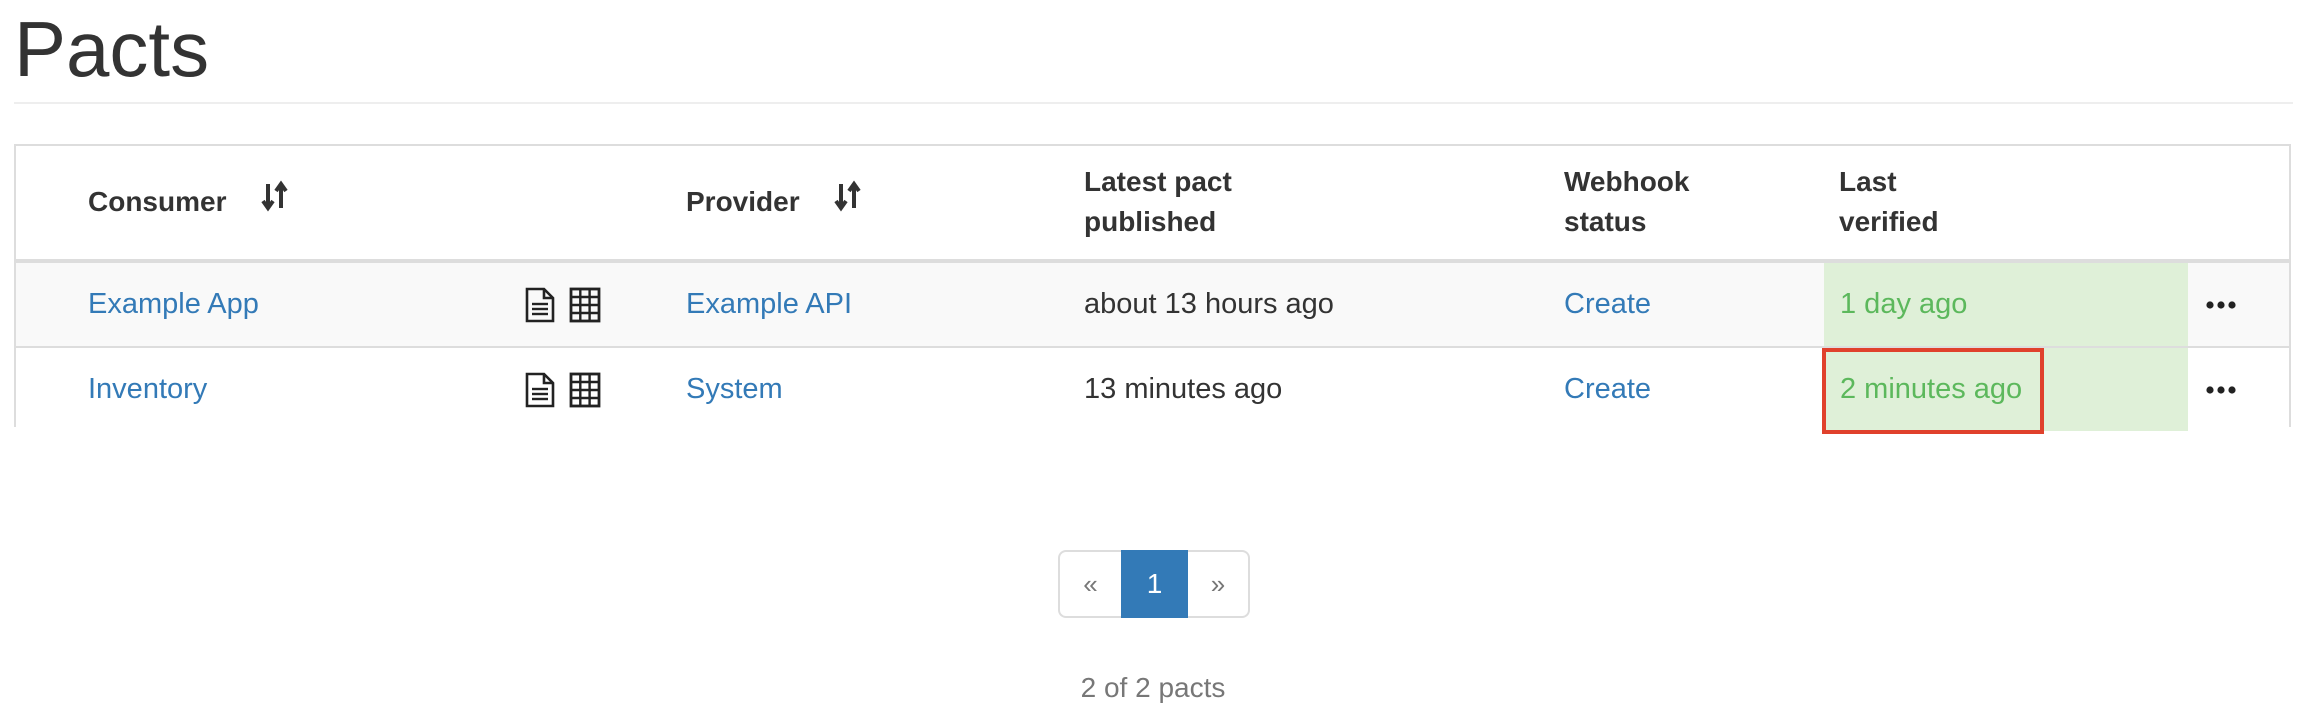 The image size is (2306, 718). Describe the element at coordinates (1089, 584) in the screenshot. I see `pagination-prev-button: «` at that location.